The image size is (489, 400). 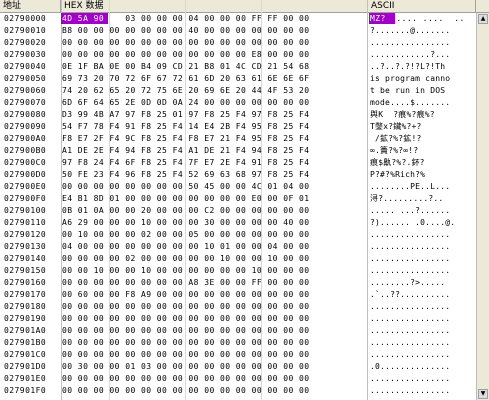 I want to click on row-ascii: ∞.簣?%?∞!?, so click(x=422, y=150).